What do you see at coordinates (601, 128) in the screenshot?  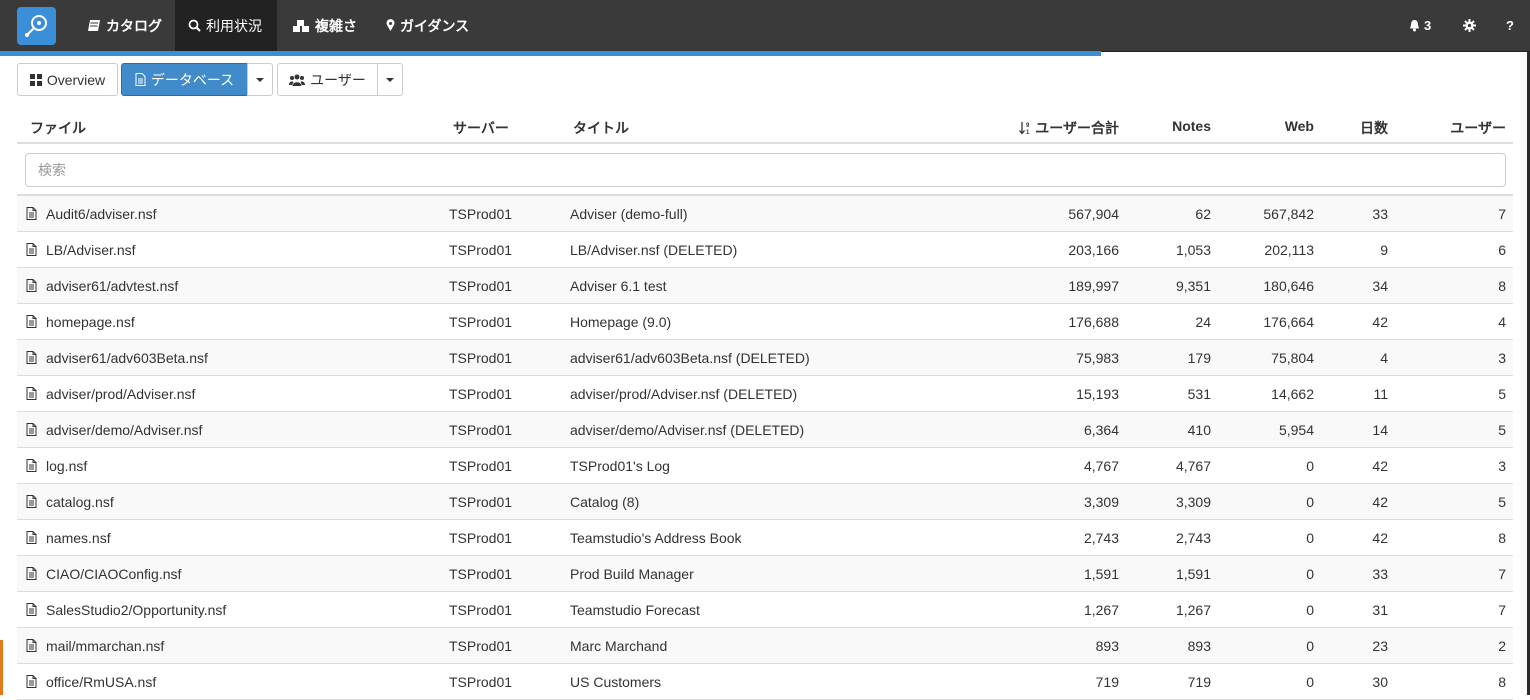 I see `col-title-header: タイトル` at bounding box center [601, 128].